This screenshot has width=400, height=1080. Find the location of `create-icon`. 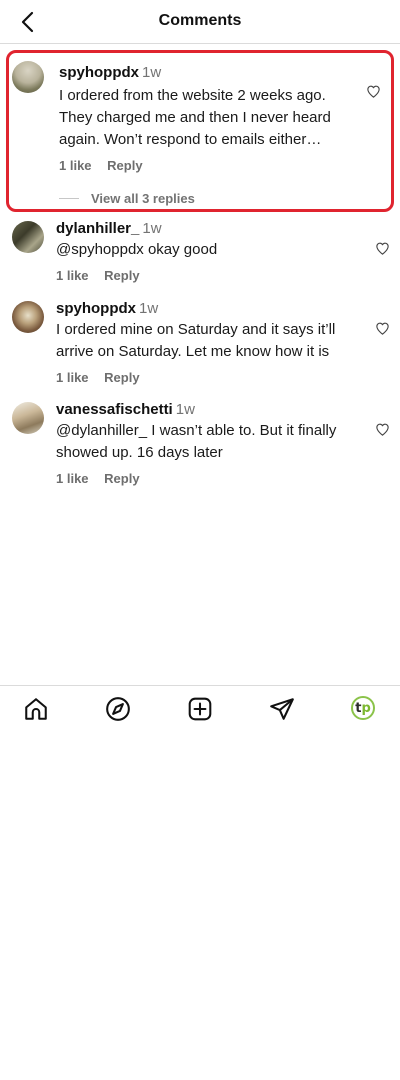

create-icon is located at coordinates (200, 709).